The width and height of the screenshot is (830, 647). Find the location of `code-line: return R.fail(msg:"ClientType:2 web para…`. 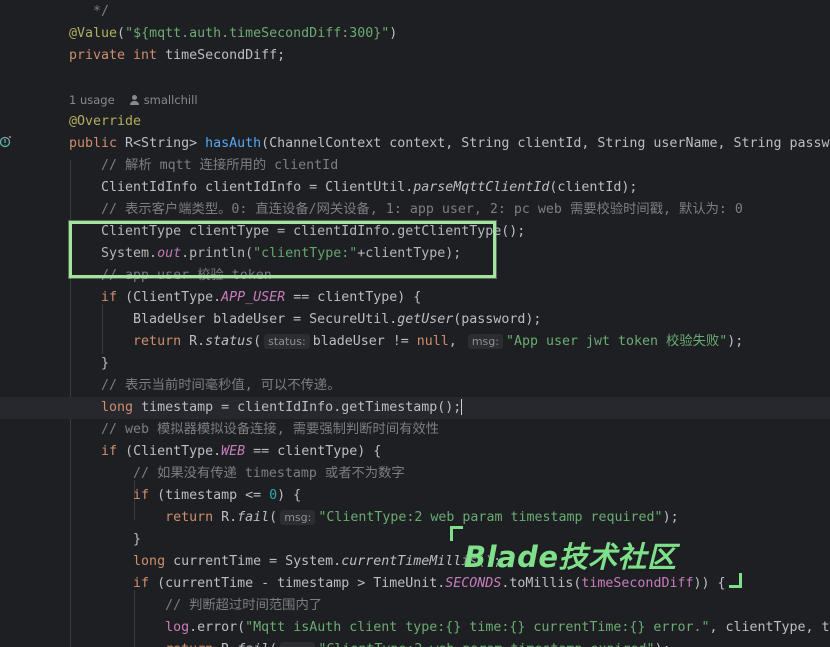

code-line: return R.fail(msg:"ClientType:2 web para… is located at coordinates (415, 643).